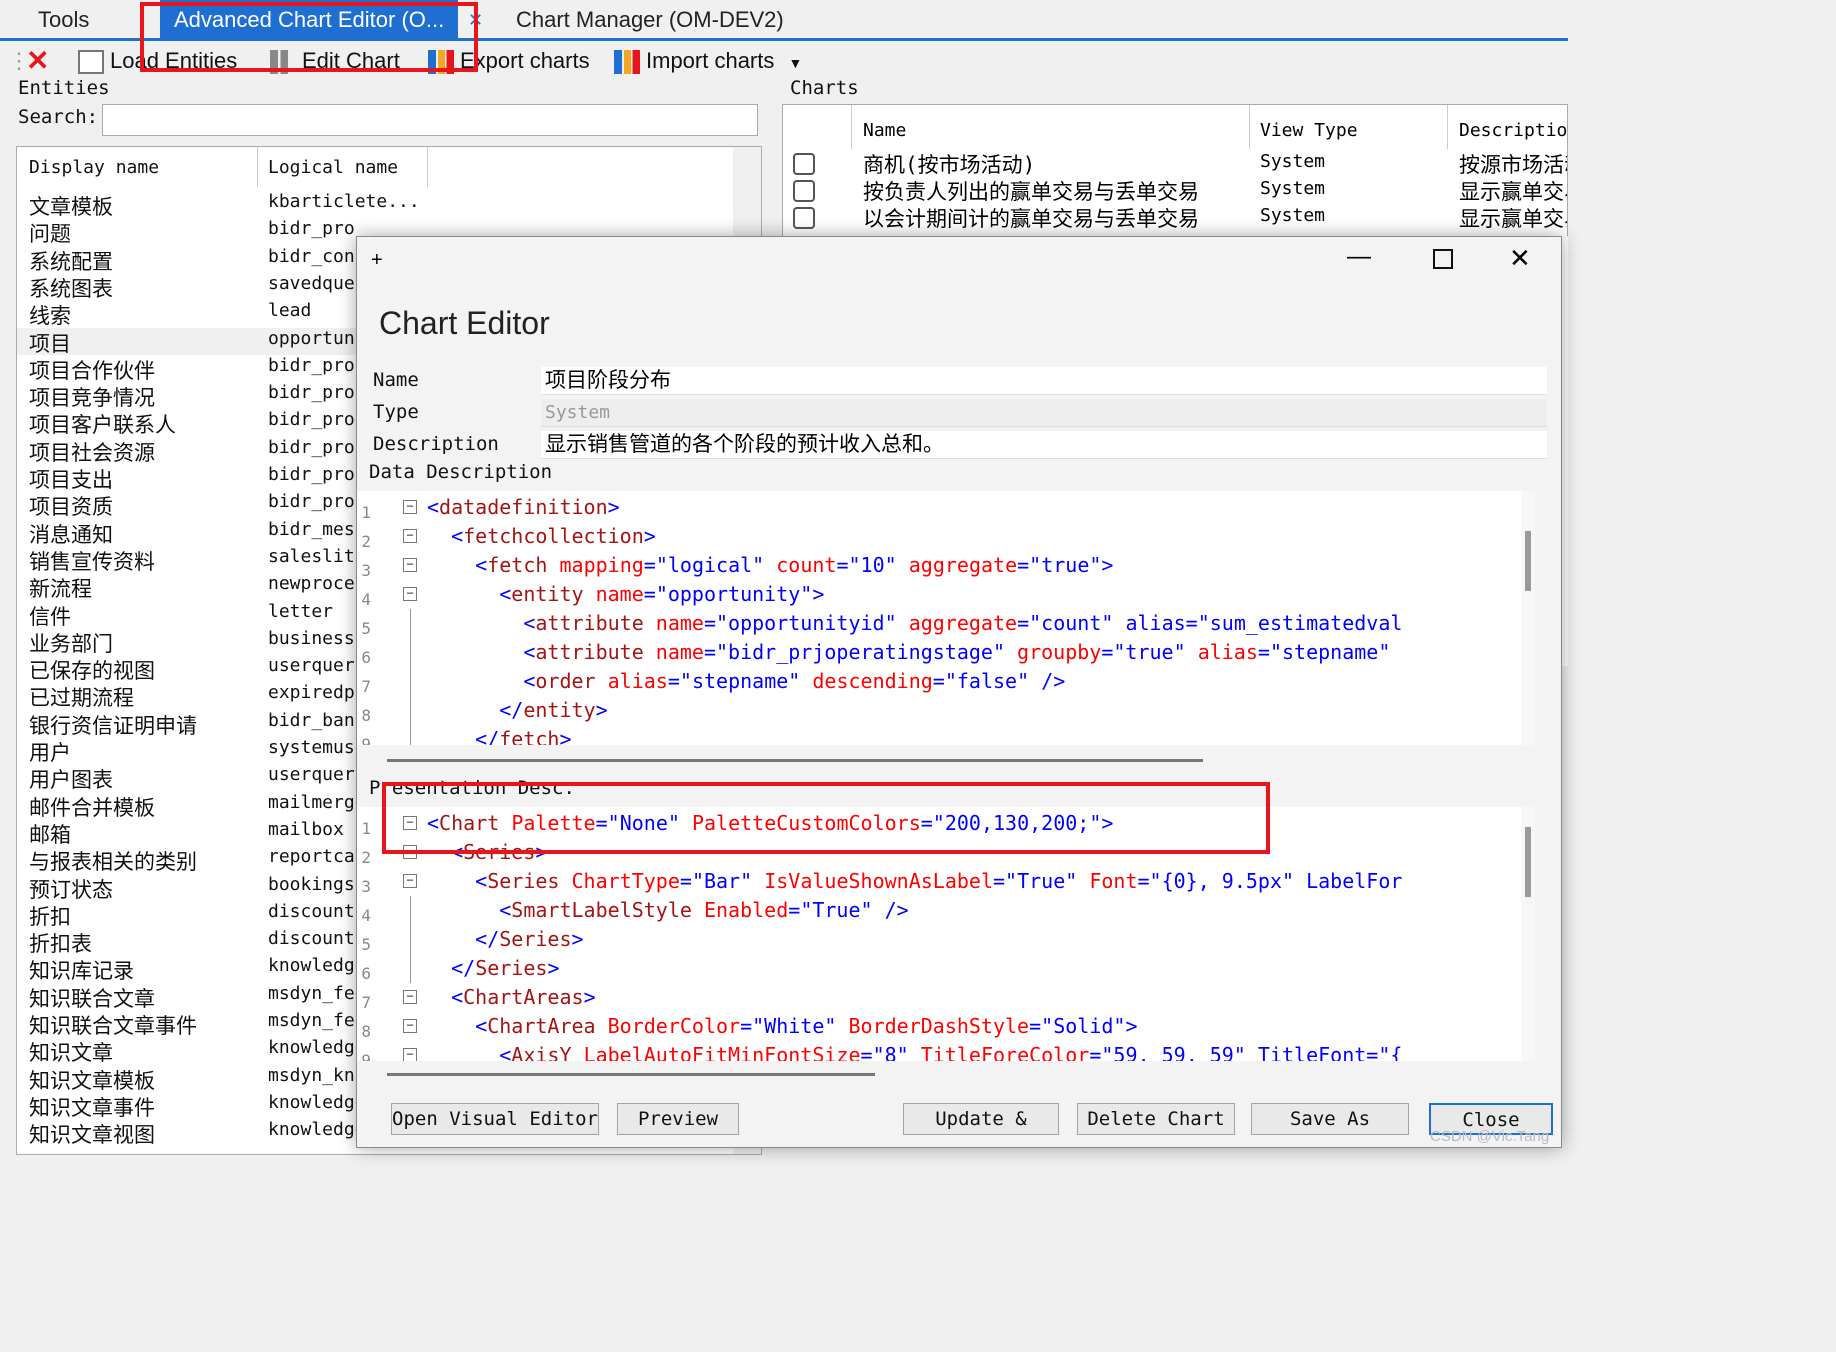 The height and width of the screenshot is (1352, 1836). Describe the element at coordinates (1309, 130) in the screenshot. I see `column-header-view-type: View Type` at that location.